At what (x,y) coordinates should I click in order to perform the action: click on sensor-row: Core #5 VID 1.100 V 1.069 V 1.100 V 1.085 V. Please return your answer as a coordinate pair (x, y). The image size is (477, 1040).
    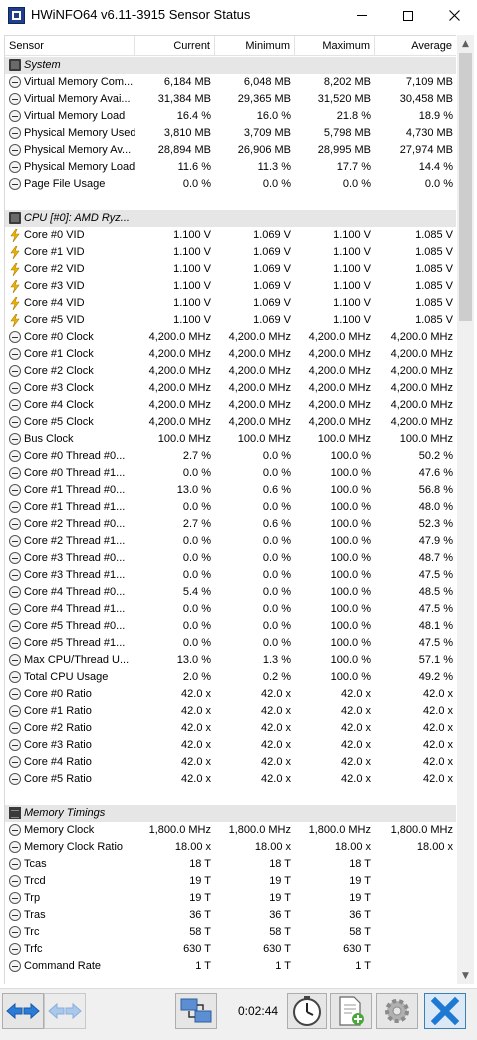
    Looking at the image, I should click on (230, 320).